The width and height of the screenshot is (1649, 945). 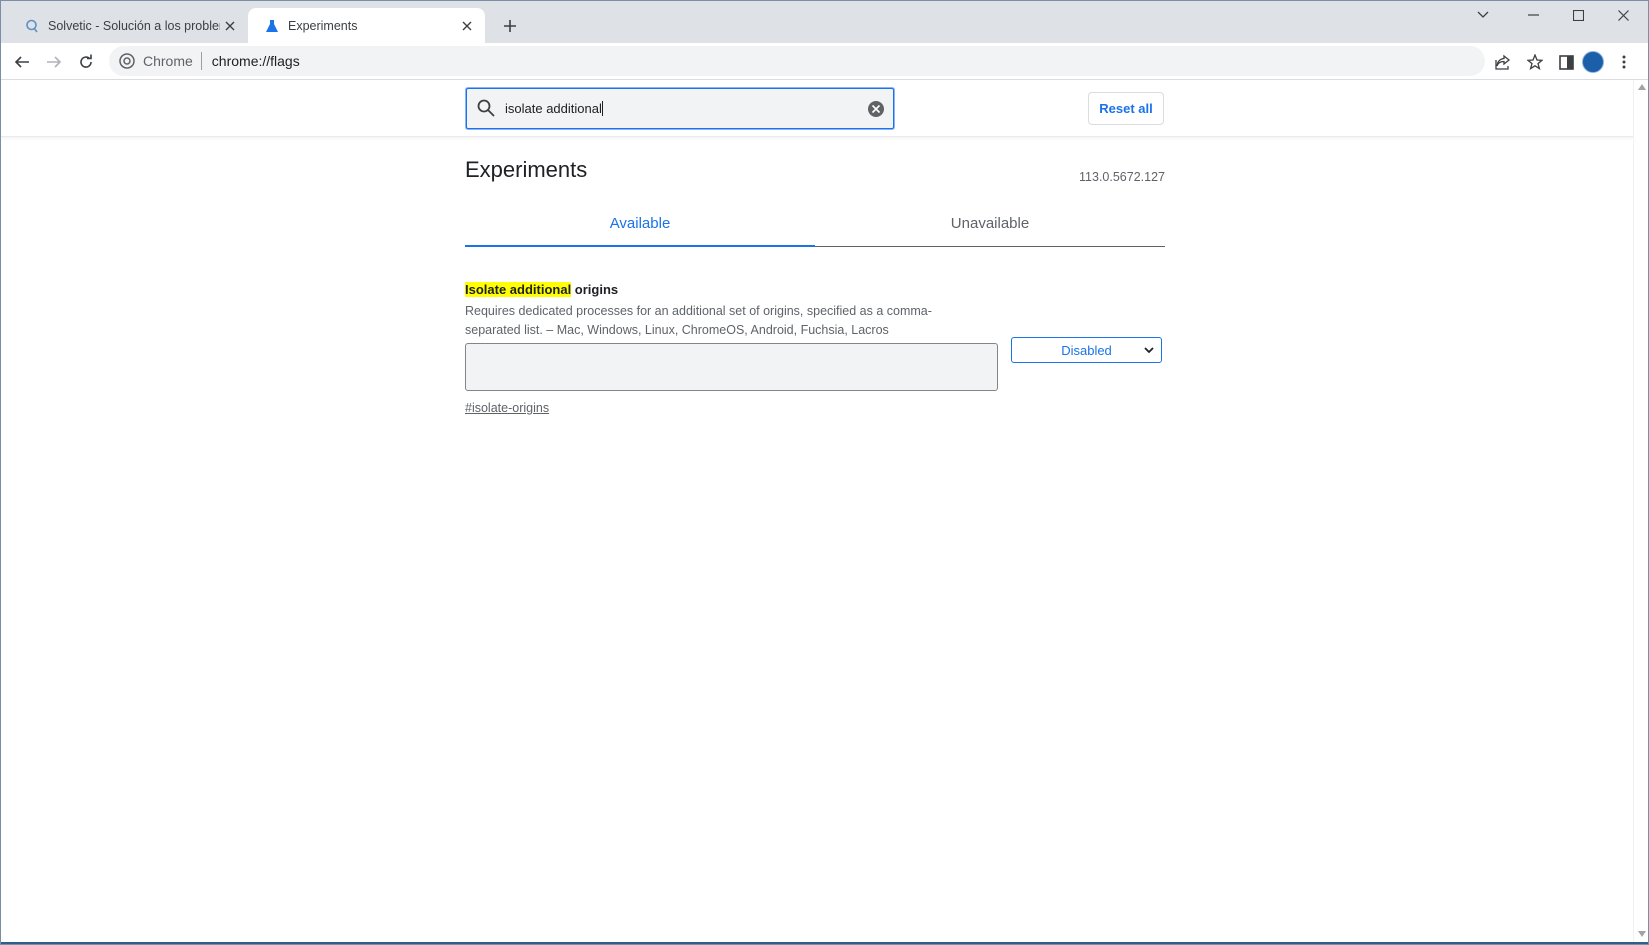 I want to click on flag-name-rest: origins, so click(x=595, y=289).